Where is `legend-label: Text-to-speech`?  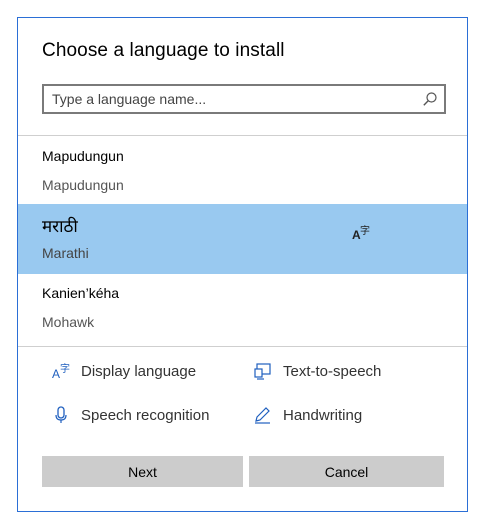
legend-label: Text-to-speech is located at coordinates (332, 371).